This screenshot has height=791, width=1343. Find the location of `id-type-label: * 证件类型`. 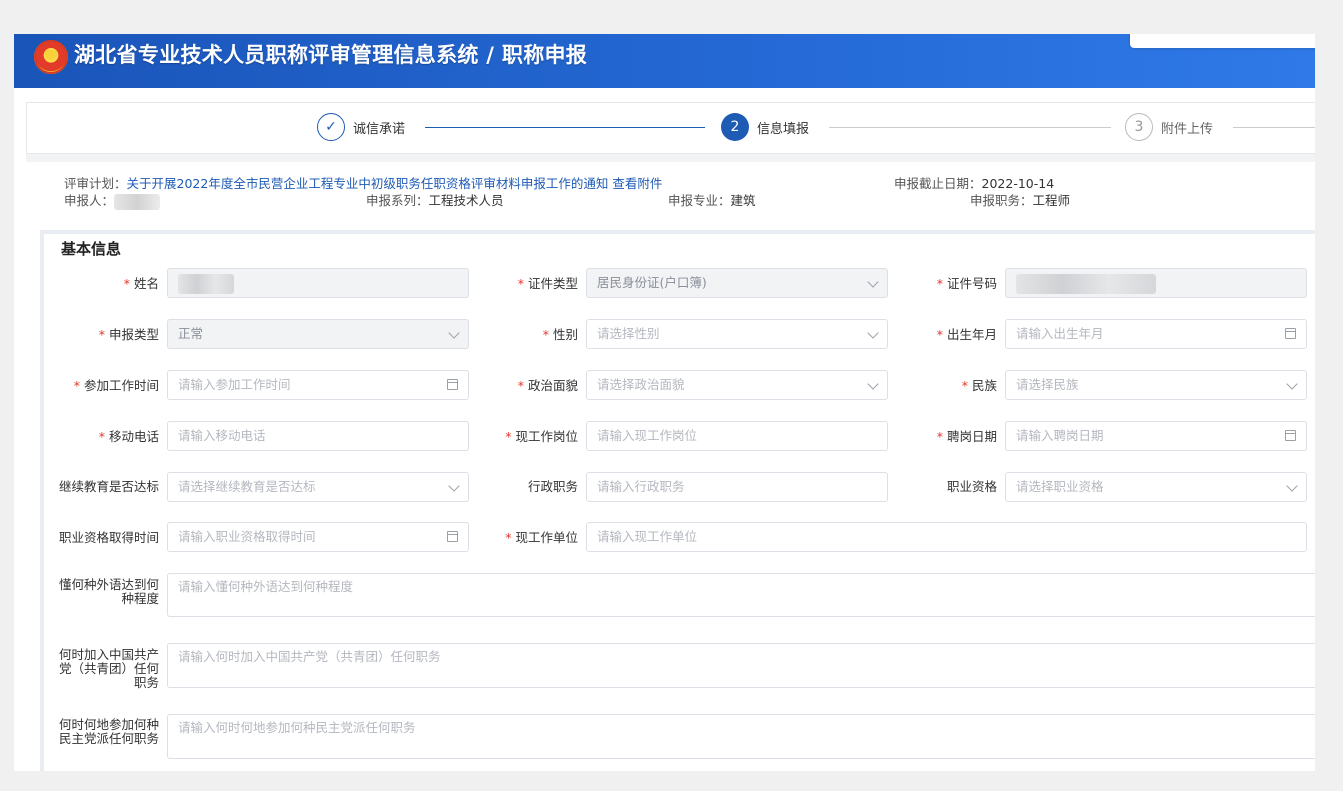

id-type-label: * 证件类型 is located at coordinates (547, 283).